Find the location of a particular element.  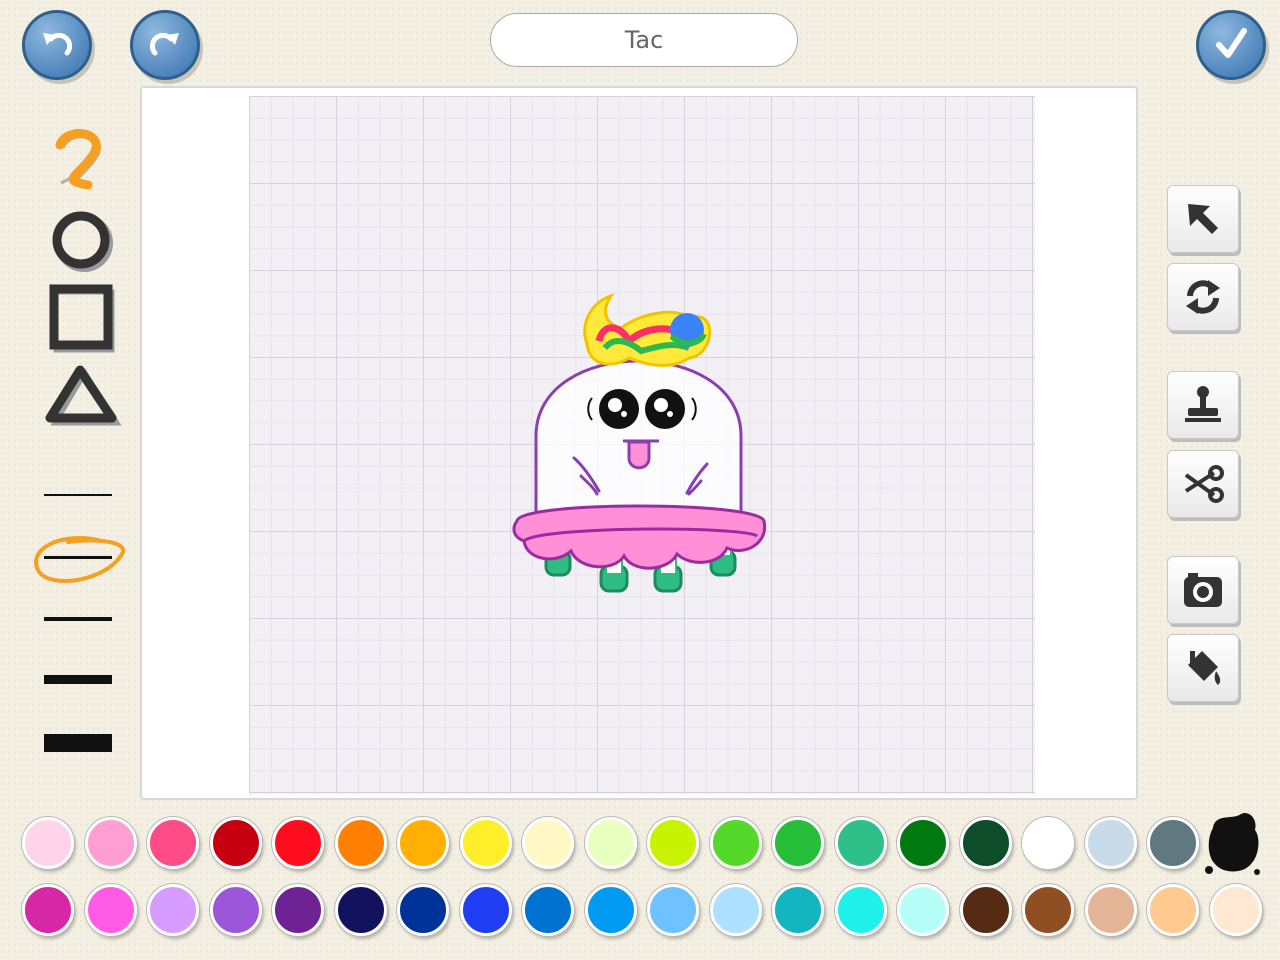

freehand-icon is located at coordinates (83, 160).